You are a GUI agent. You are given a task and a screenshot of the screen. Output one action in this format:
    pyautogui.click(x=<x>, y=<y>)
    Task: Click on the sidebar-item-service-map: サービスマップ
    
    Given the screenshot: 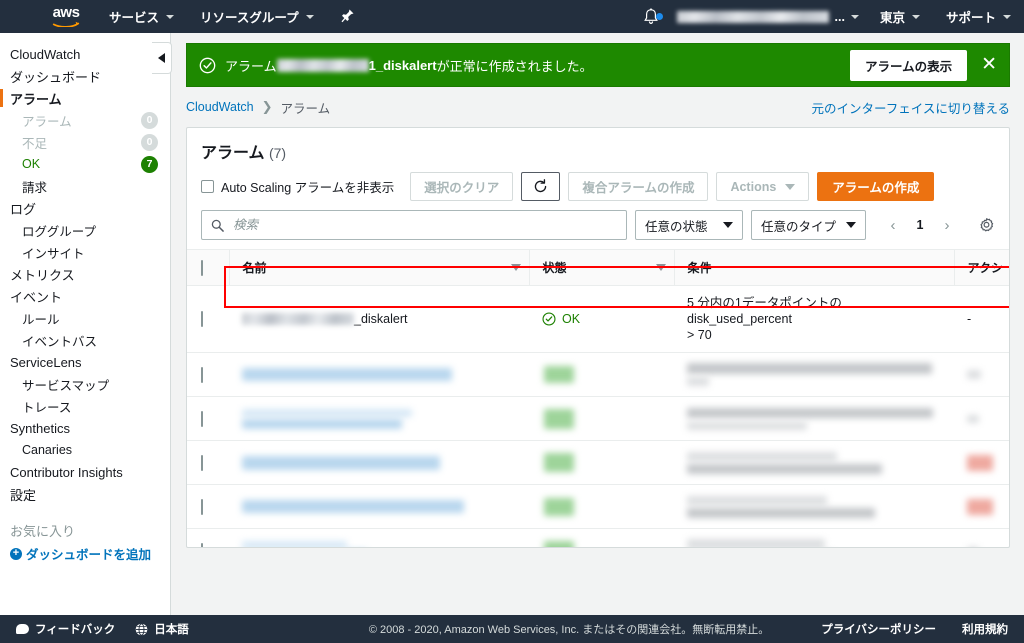 What is the action you would take?
    pyautogui.click(x=85, y=384)
    